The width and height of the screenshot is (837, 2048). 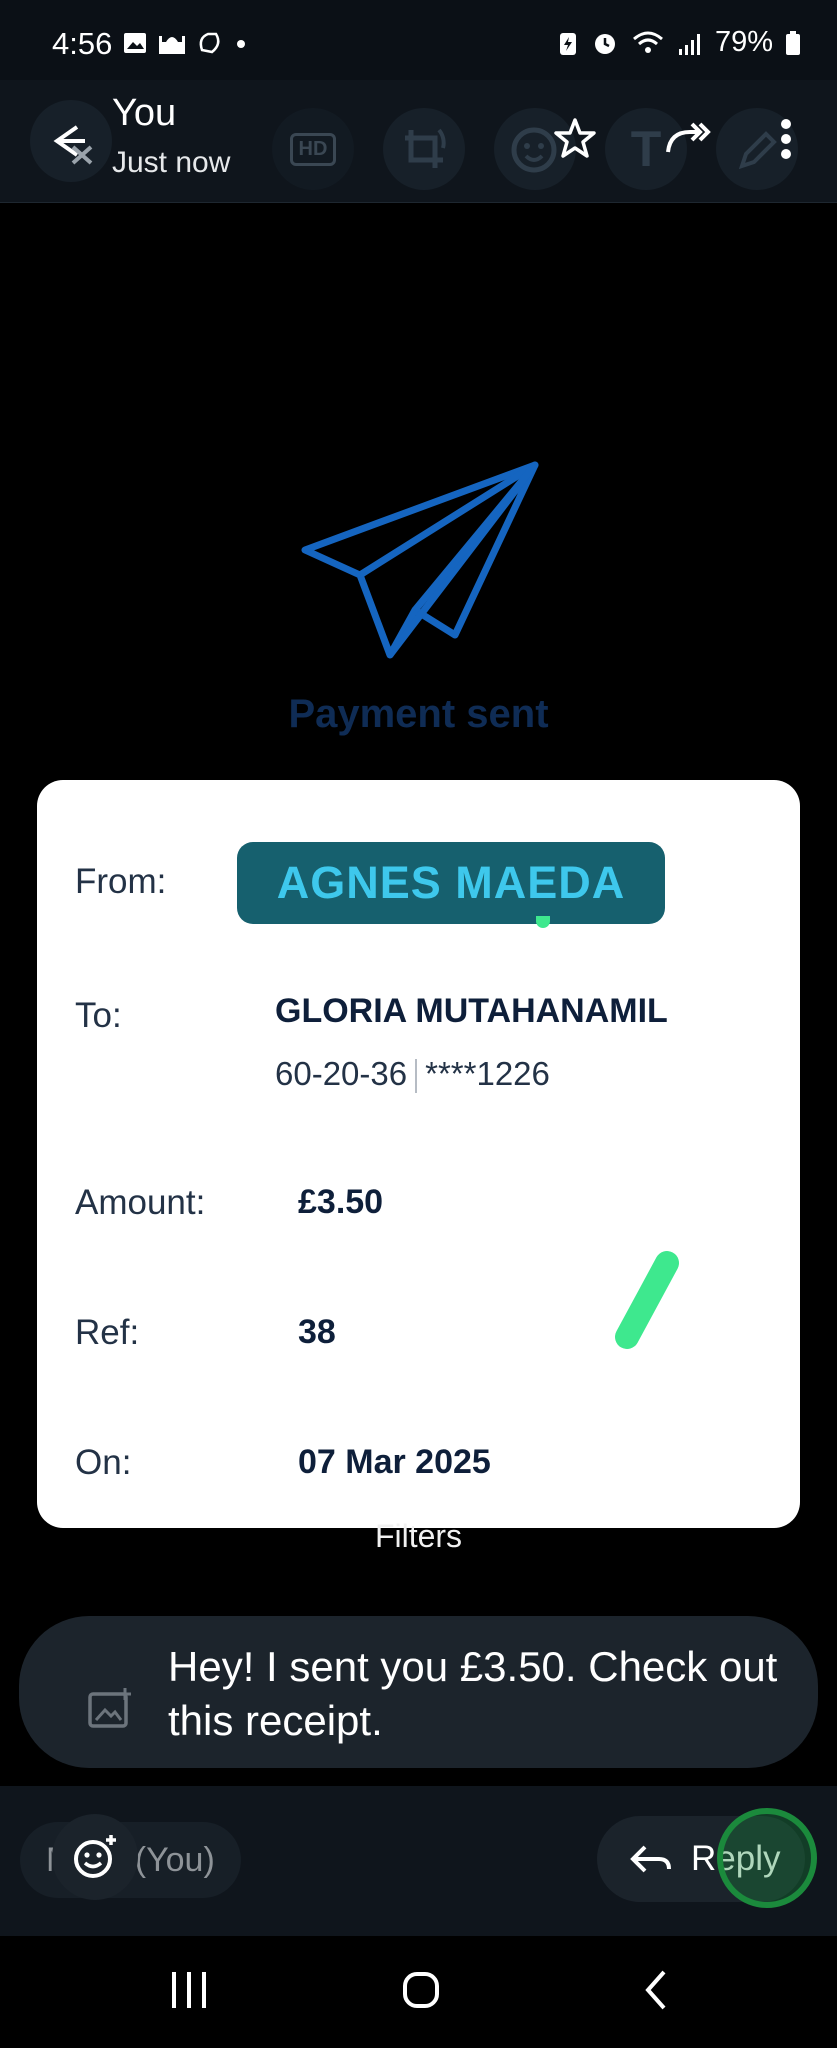 I want to click on sender-title: You, so click(x=144, y=113).